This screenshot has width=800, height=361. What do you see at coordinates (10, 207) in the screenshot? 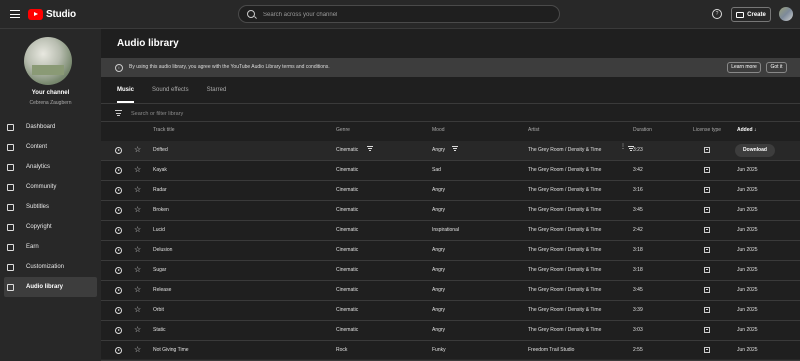
I see `subtitles-icon` at bounding box center [10, 207].